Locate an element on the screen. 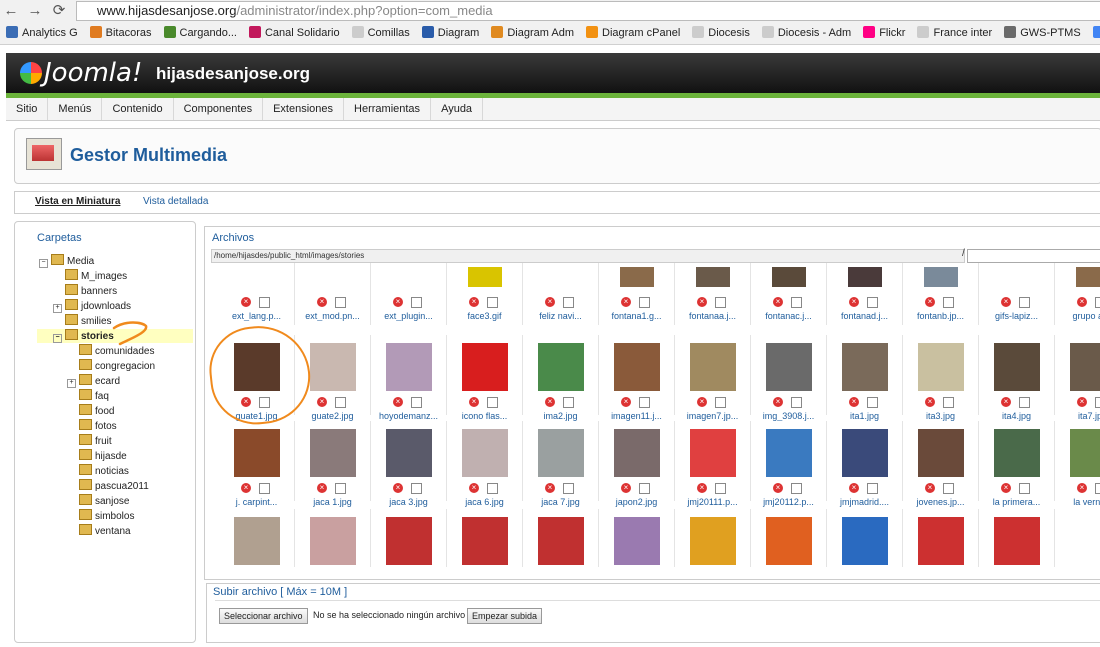  menu-item: Contenido is located at coordinates (138, 109).